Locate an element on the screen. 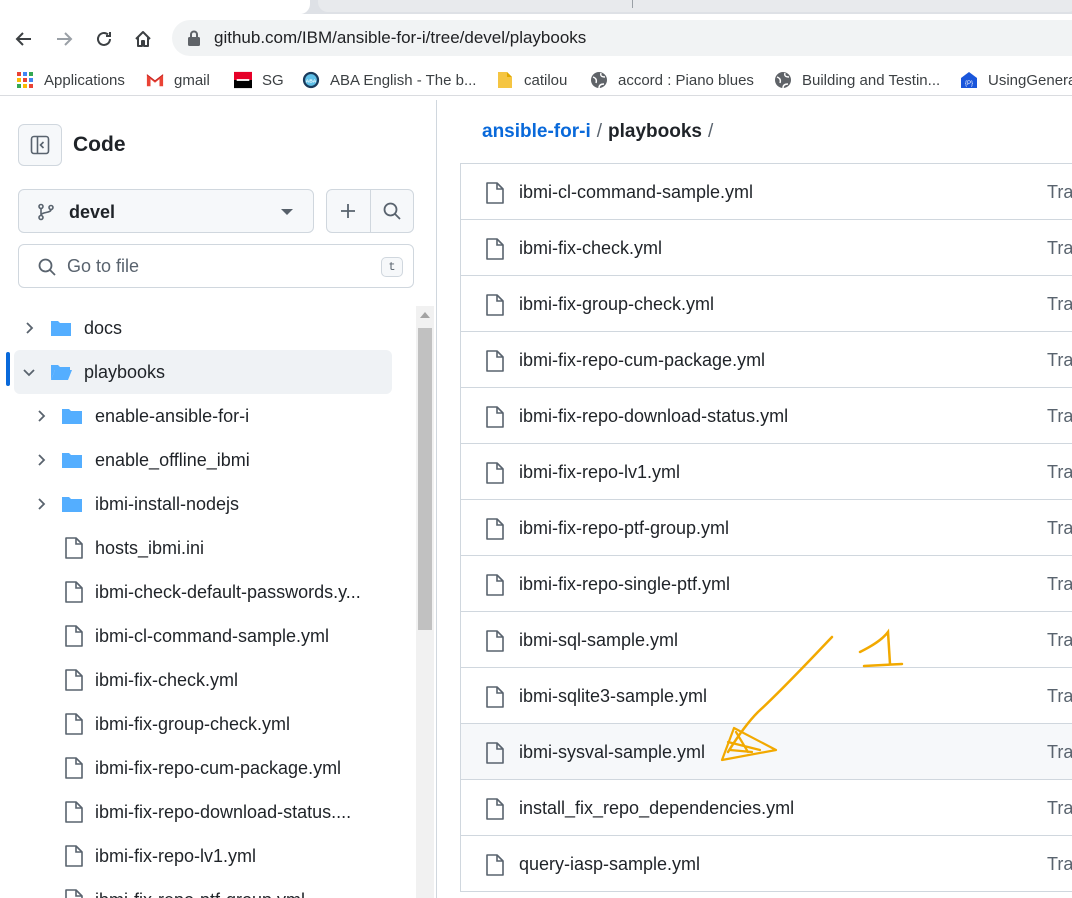 The width and height of the screenshot is (1072, 898). tree-item-label: hosts_ibmi.ini is located at coordinates (150, 547).